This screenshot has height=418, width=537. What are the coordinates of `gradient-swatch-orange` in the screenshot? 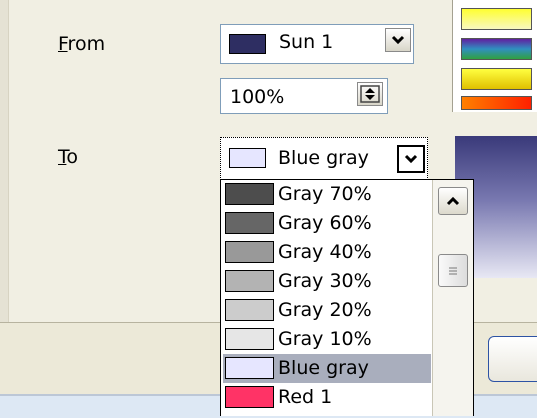 It's located at (496, 103).